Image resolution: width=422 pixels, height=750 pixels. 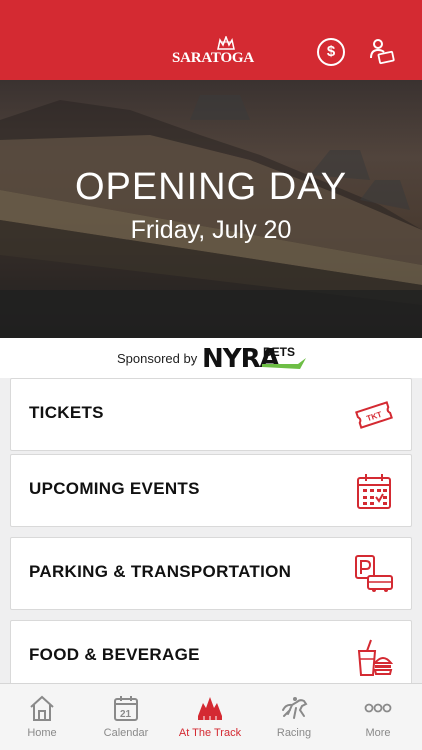 I want to click on app-header: SARATOGA $, so click(x=211, y=40).